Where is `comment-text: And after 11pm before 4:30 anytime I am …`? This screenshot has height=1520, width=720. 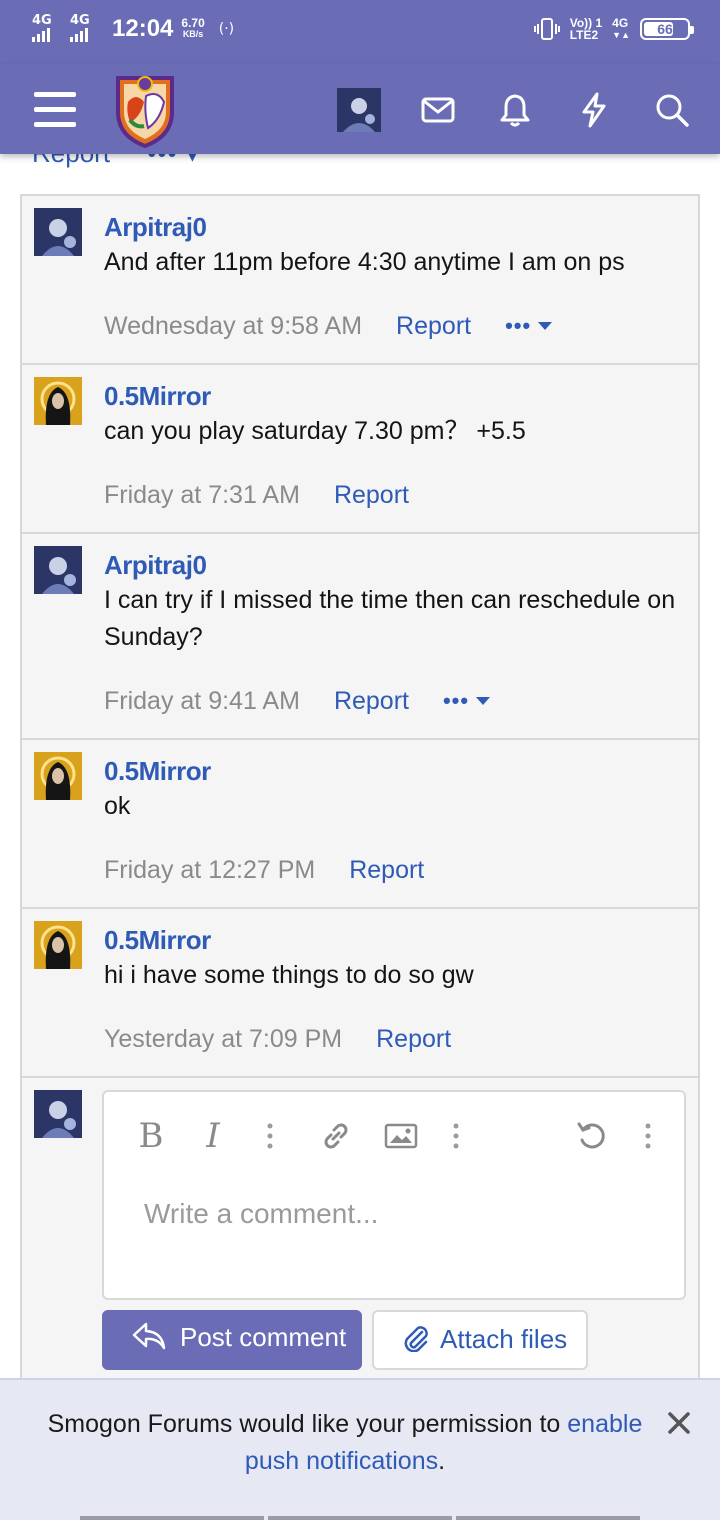 comment-text: And after 11pm before 4:30 anytime I am … is located at coordinates (364, 262).